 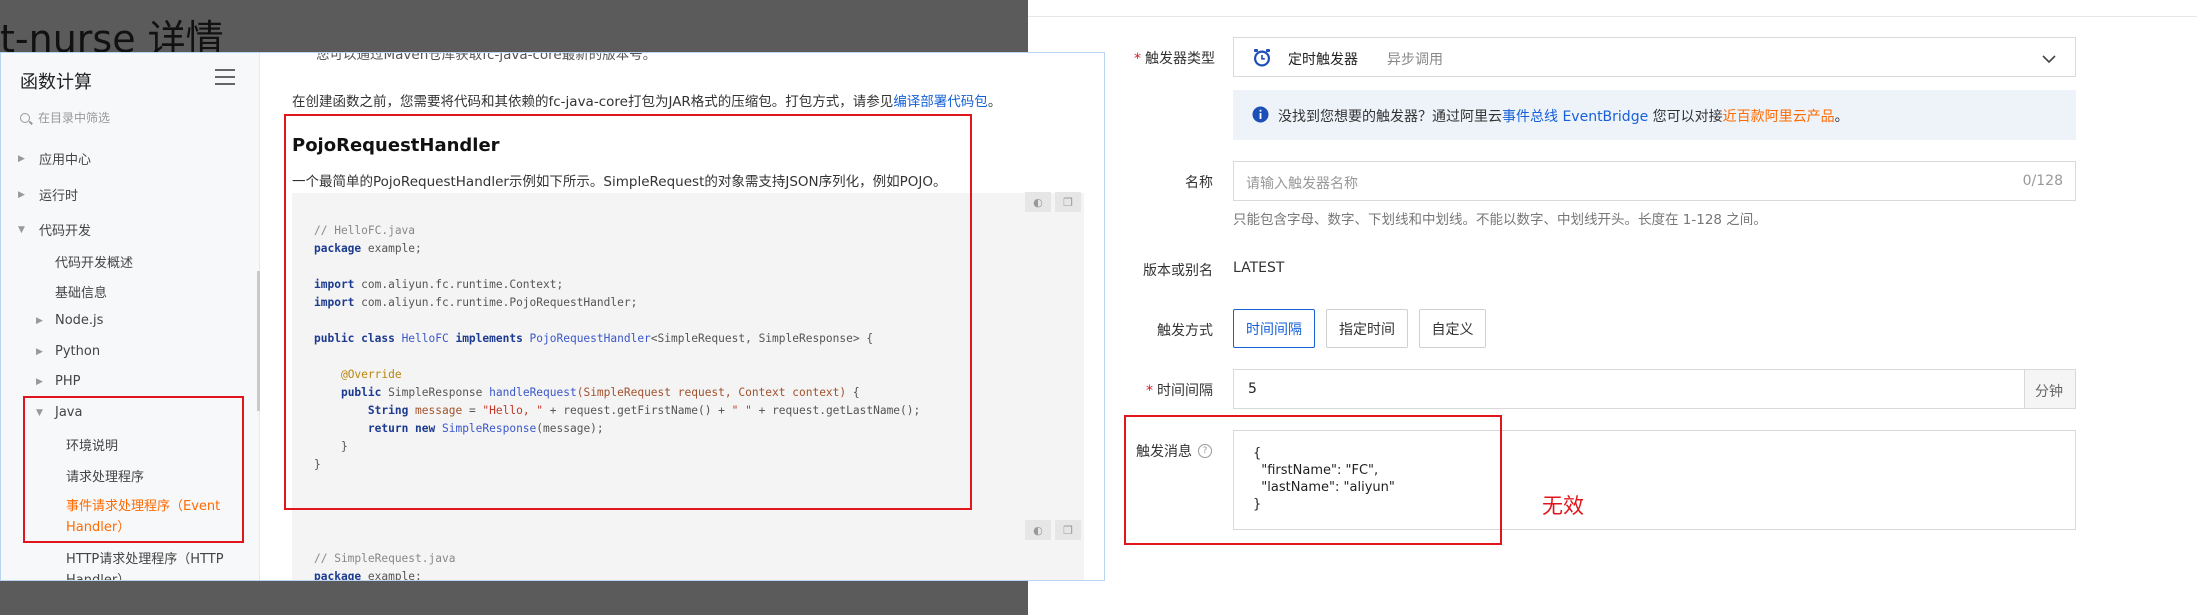 I want to click on code-comment: // SimpleRequest.java, so click(x=385, y=558).